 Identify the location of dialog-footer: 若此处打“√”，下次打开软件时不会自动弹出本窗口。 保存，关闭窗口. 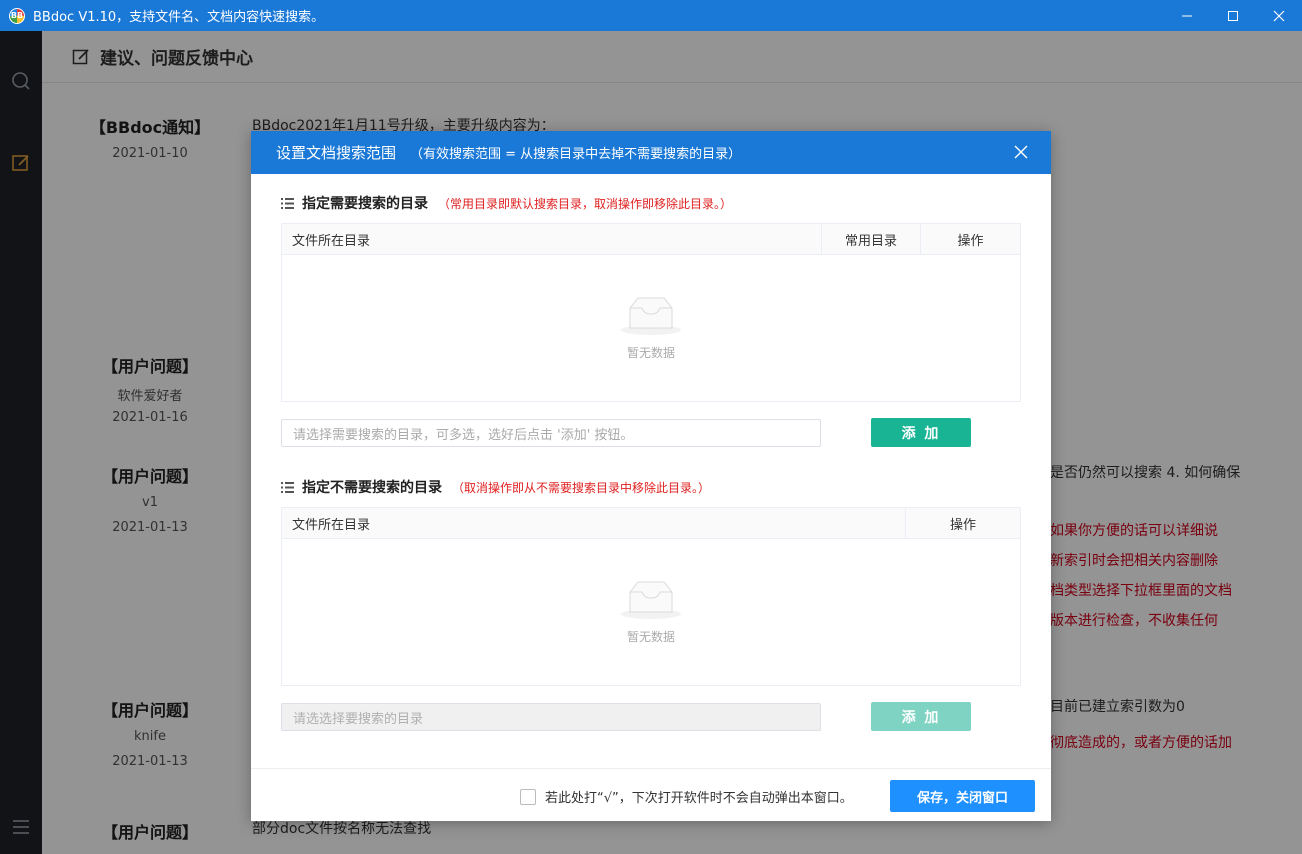
(651, 794).